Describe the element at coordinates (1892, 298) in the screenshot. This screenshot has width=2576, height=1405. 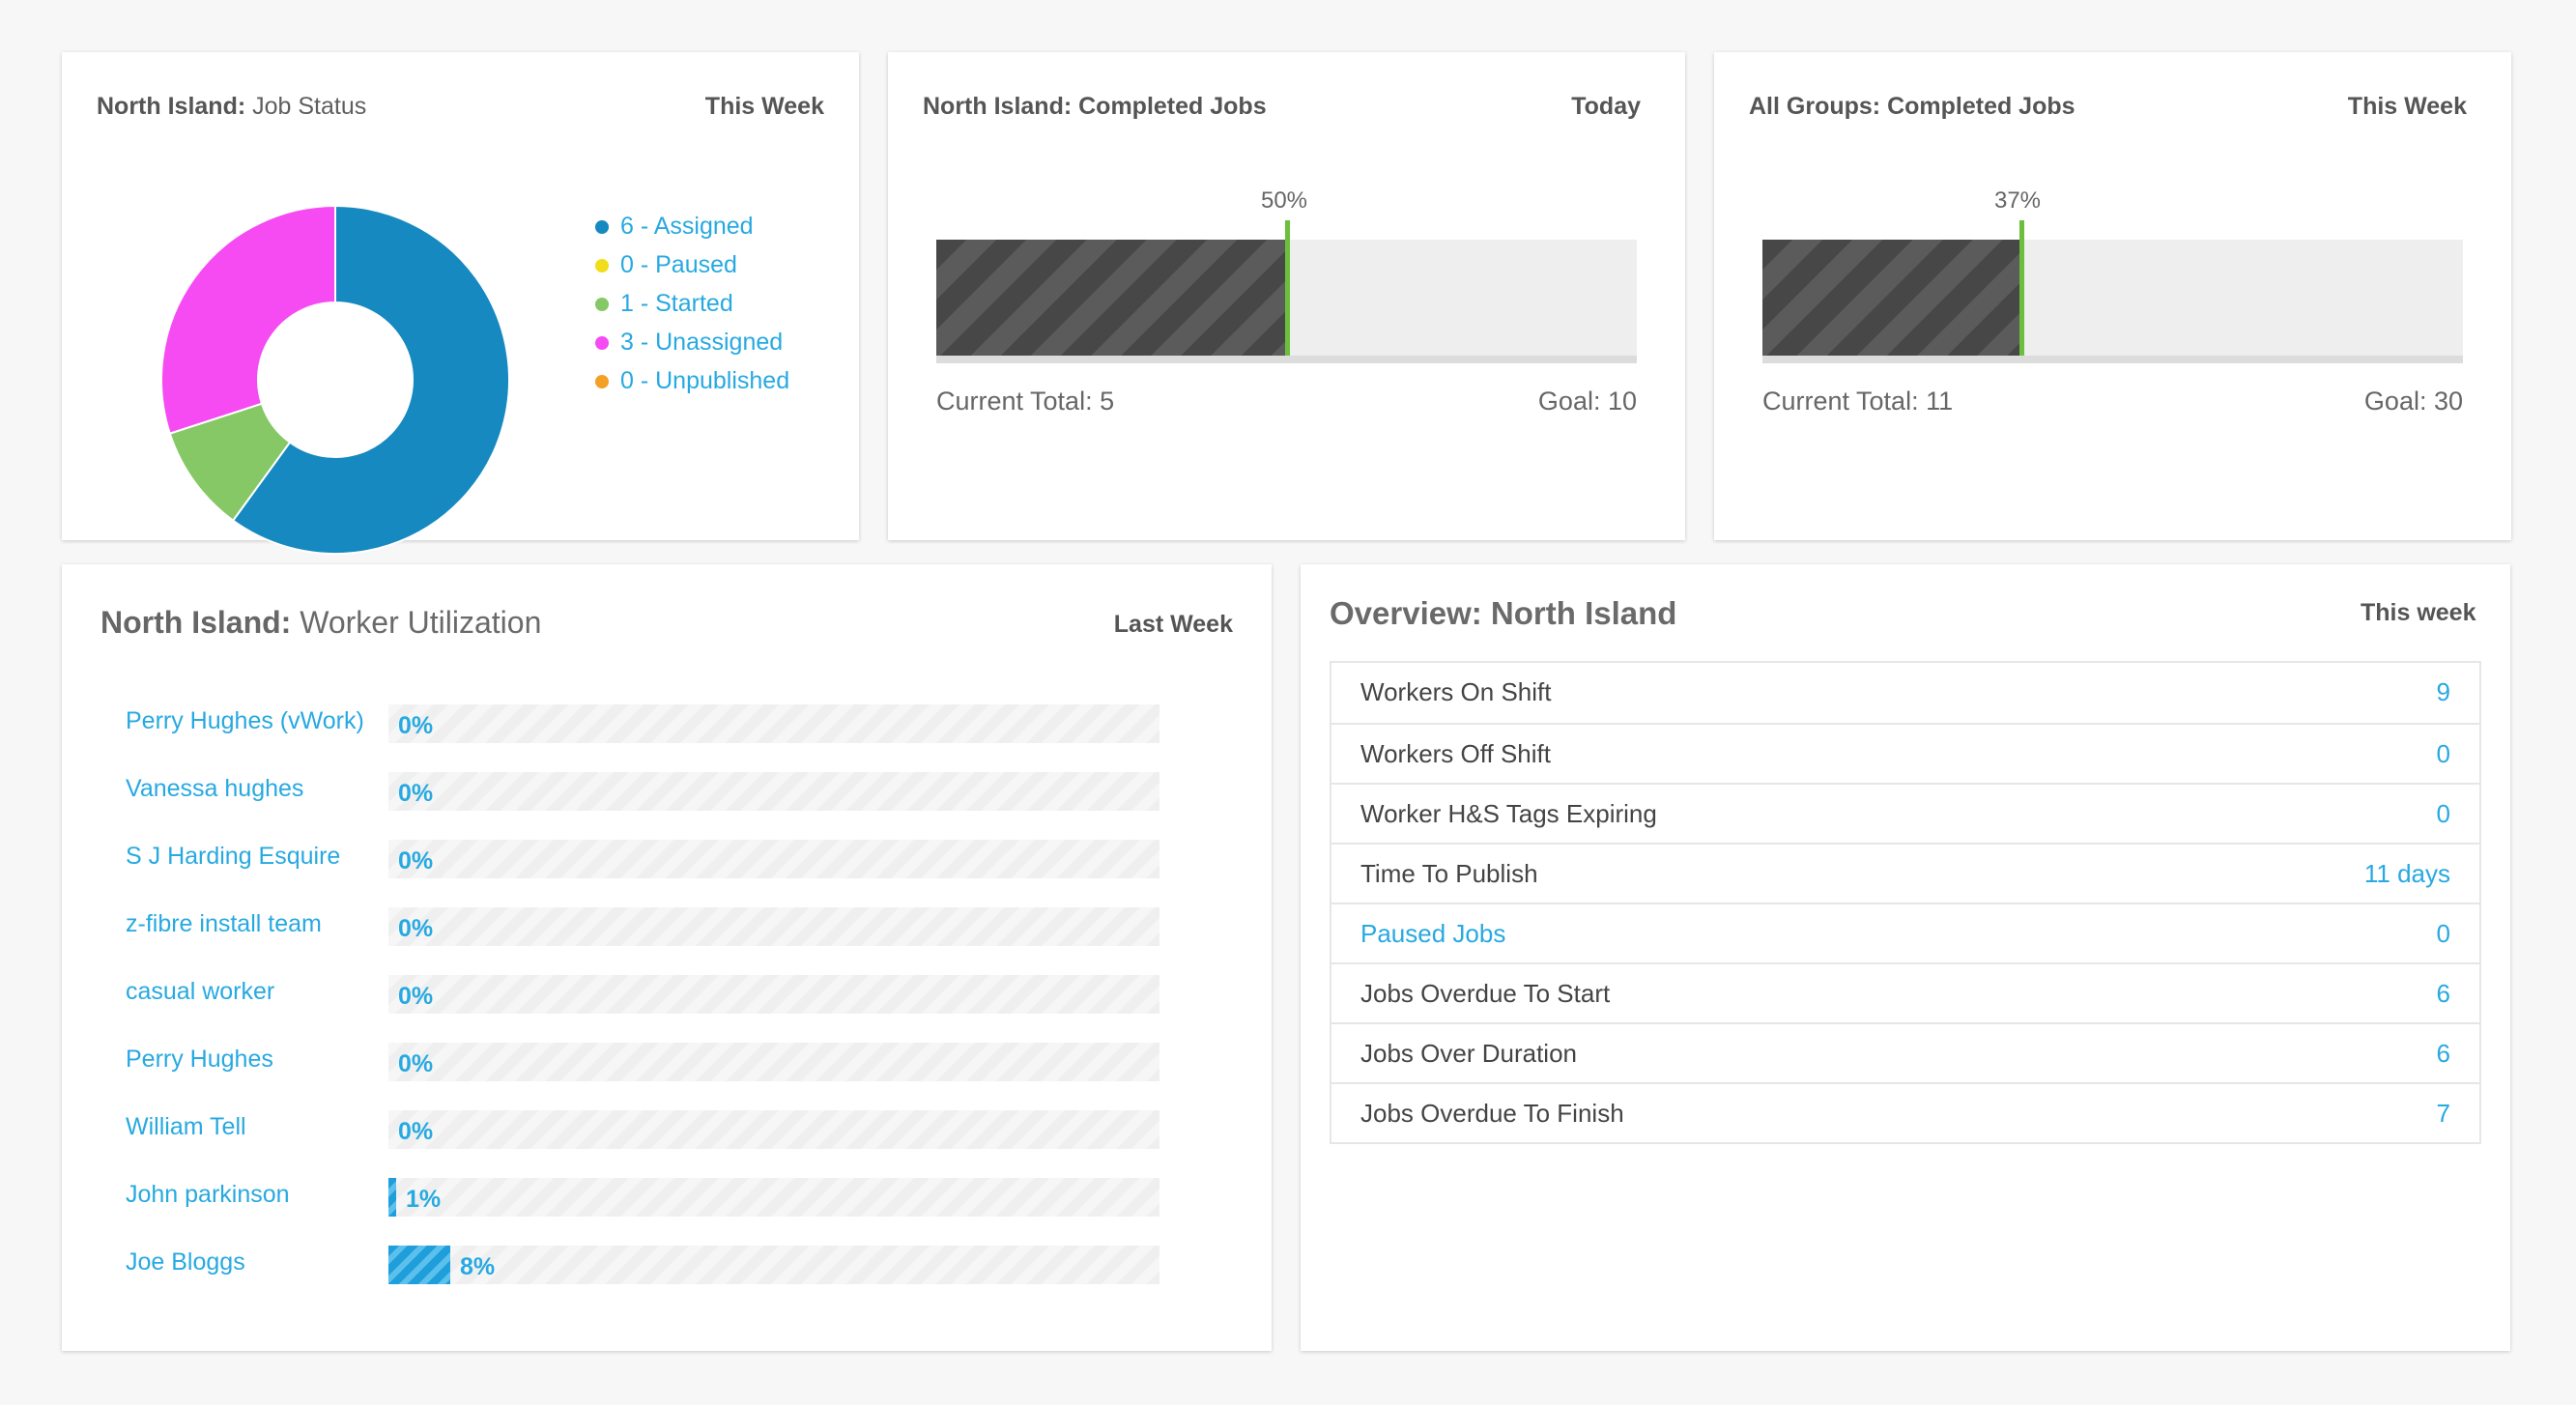
I see `completed-week-progress-fill` at that location.